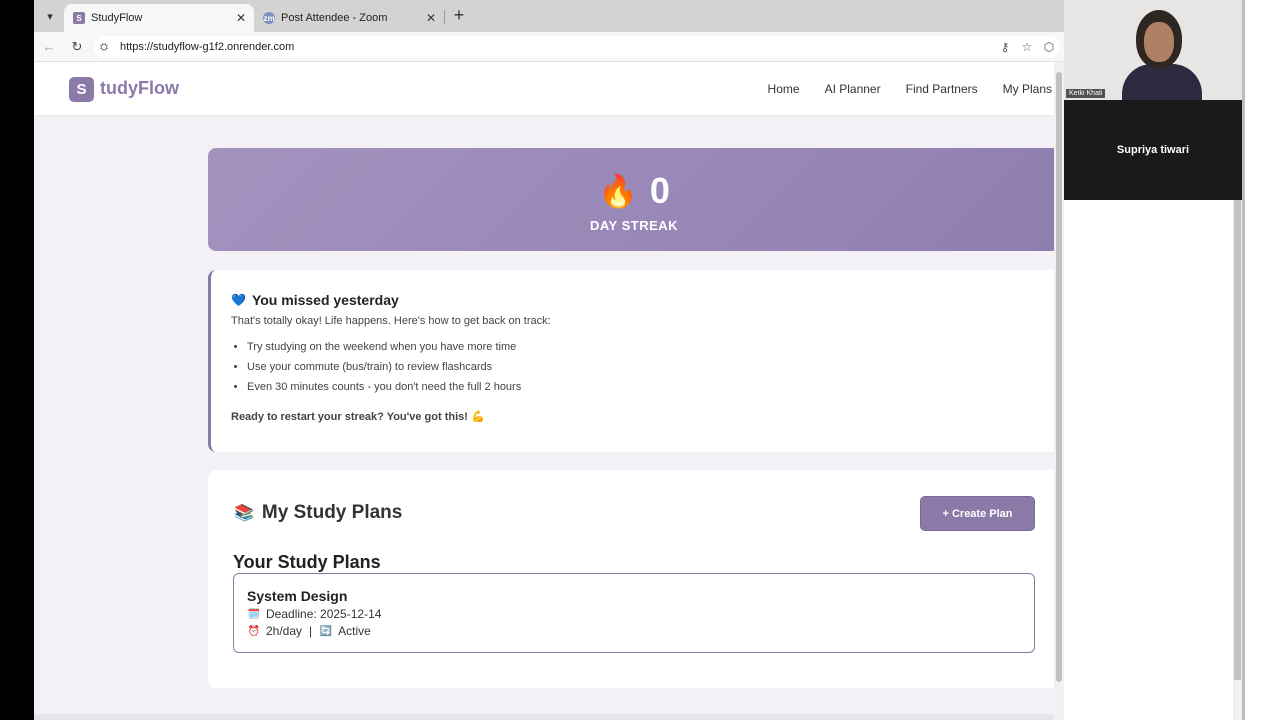 Image resolution: width=1280 pixels, height=720 pixels. Describe the element at coordinates (544, 717) in the screenshot. I see `page-bottom-edge` at that location.